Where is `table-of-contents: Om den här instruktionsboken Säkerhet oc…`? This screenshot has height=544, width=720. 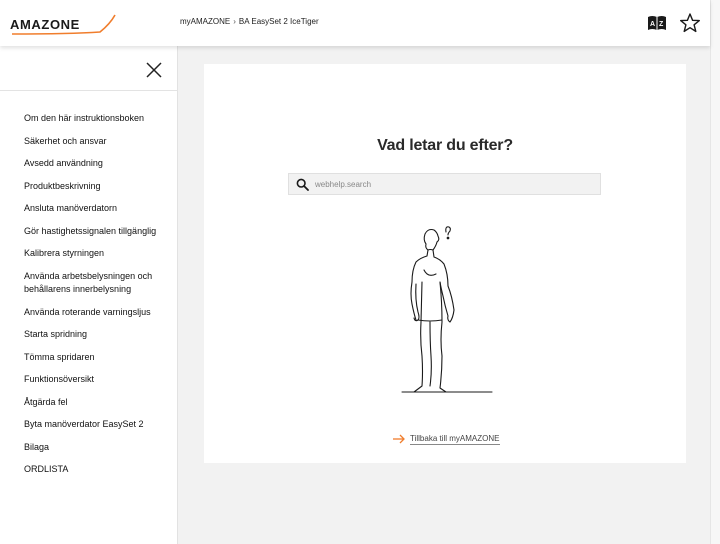 table-of-contents: Om den här instruktionsboken Säkerhet oc… is located at coordinates (99, 299).